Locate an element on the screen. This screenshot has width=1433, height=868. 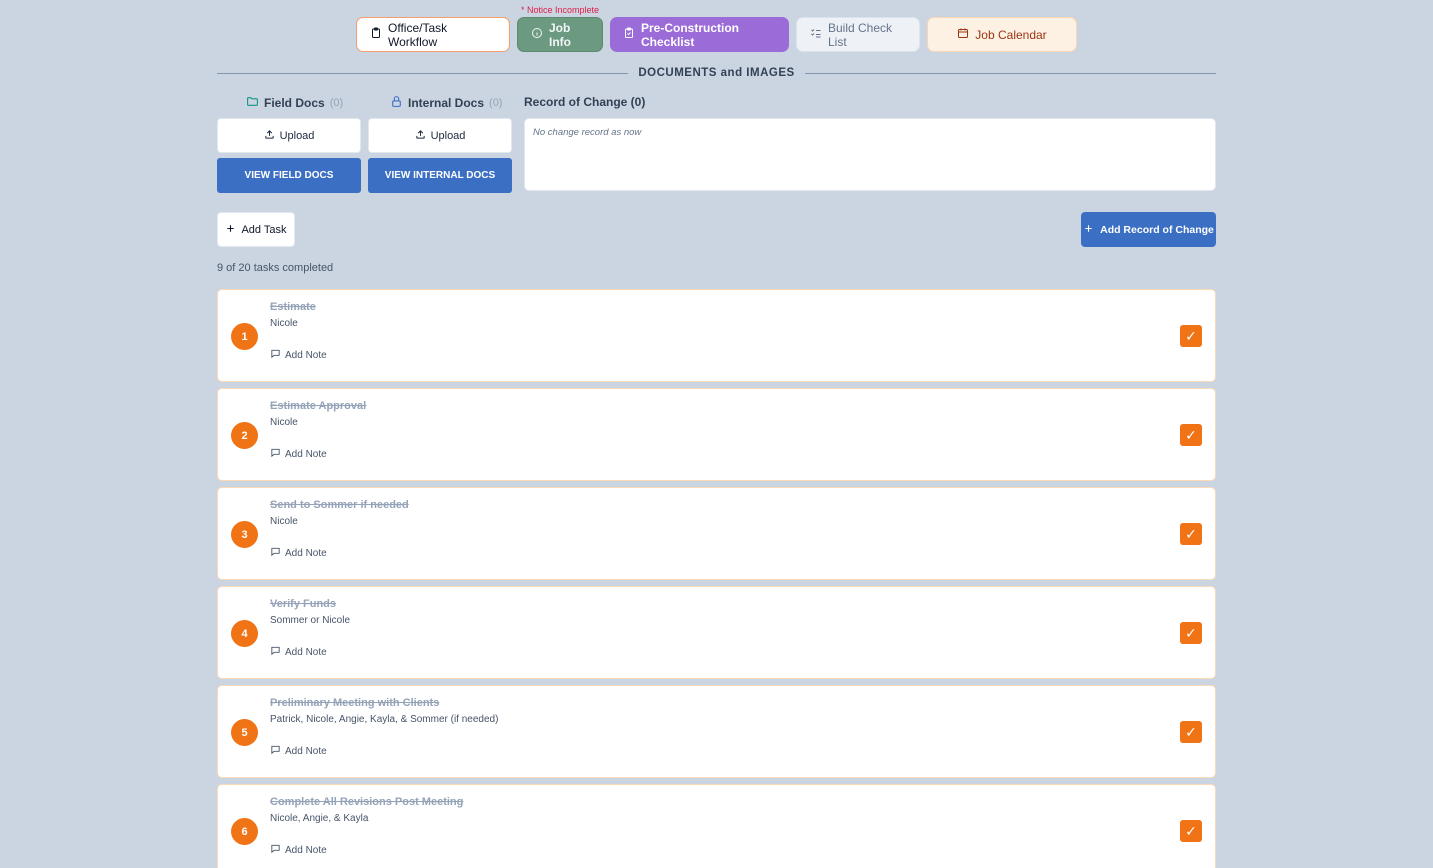
internal-docs-header: Internal Docs (0) is located at coordinates (446, 103).